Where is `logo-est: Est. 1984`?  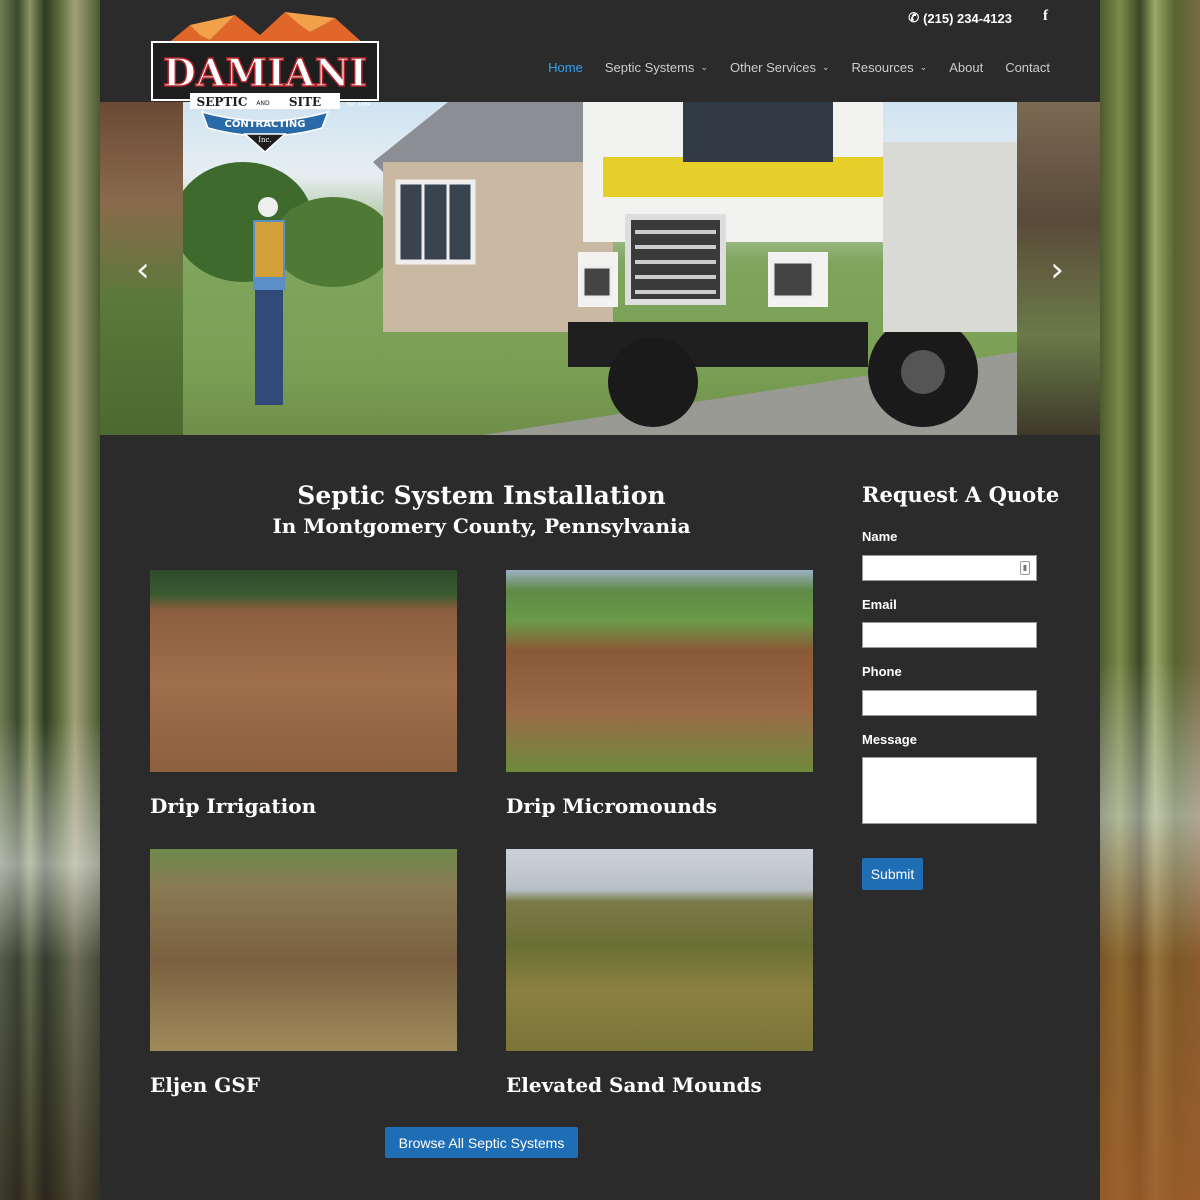 logo-est: Est. 1984 is located at coordinates (359, 105).